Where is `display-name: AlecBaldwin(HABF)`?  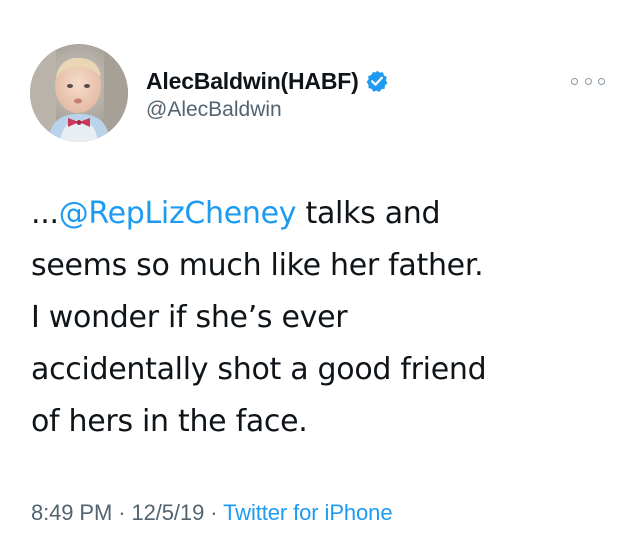 display-name: AlecBaldwin(HABF) is located at coordinates (252, 81).